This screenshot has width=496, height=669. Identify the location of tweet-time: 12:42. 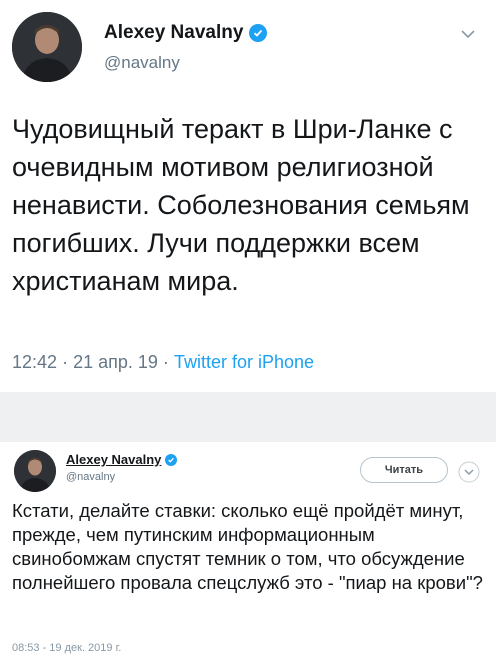
(34, 362).